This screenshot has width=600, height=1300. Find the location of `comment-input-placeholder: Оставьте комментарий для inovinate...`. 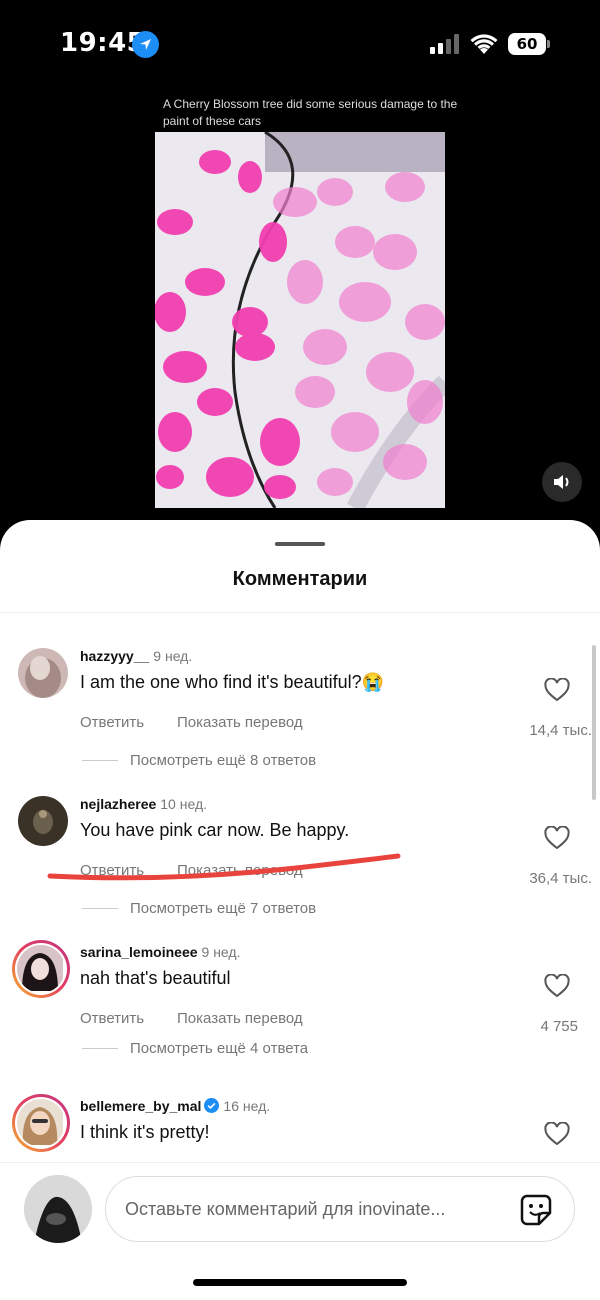

comment-input-placeholder: Оставьте комментарий для inovinate... is located at coordinates (285, 1209).